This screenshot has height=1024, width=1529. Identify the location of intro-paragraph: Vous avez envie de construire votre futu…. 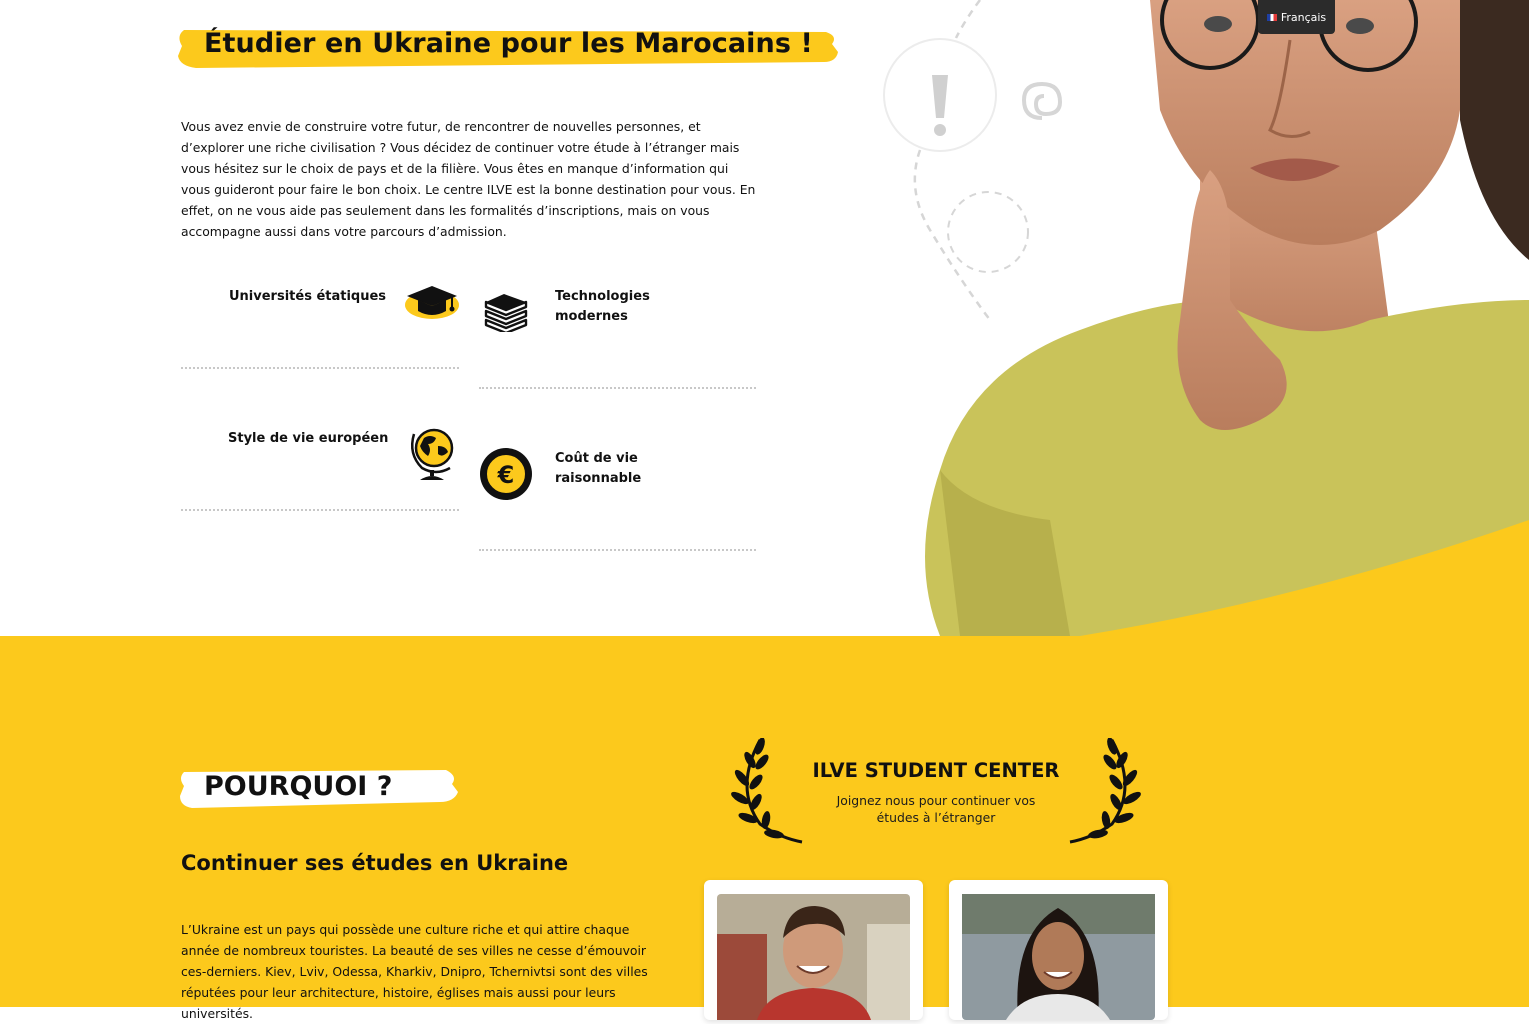
(468, 179).